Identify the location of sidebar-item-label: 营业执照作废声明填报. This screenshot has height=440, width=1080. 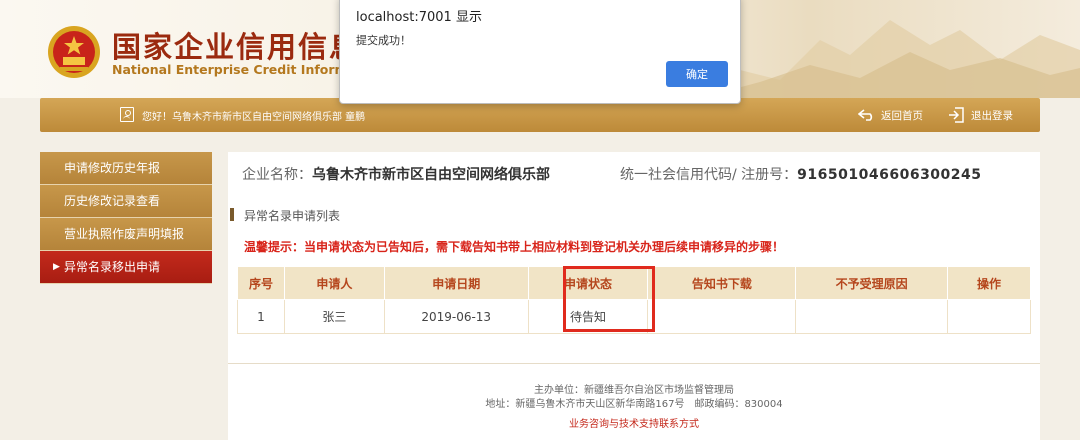
(124, 234).